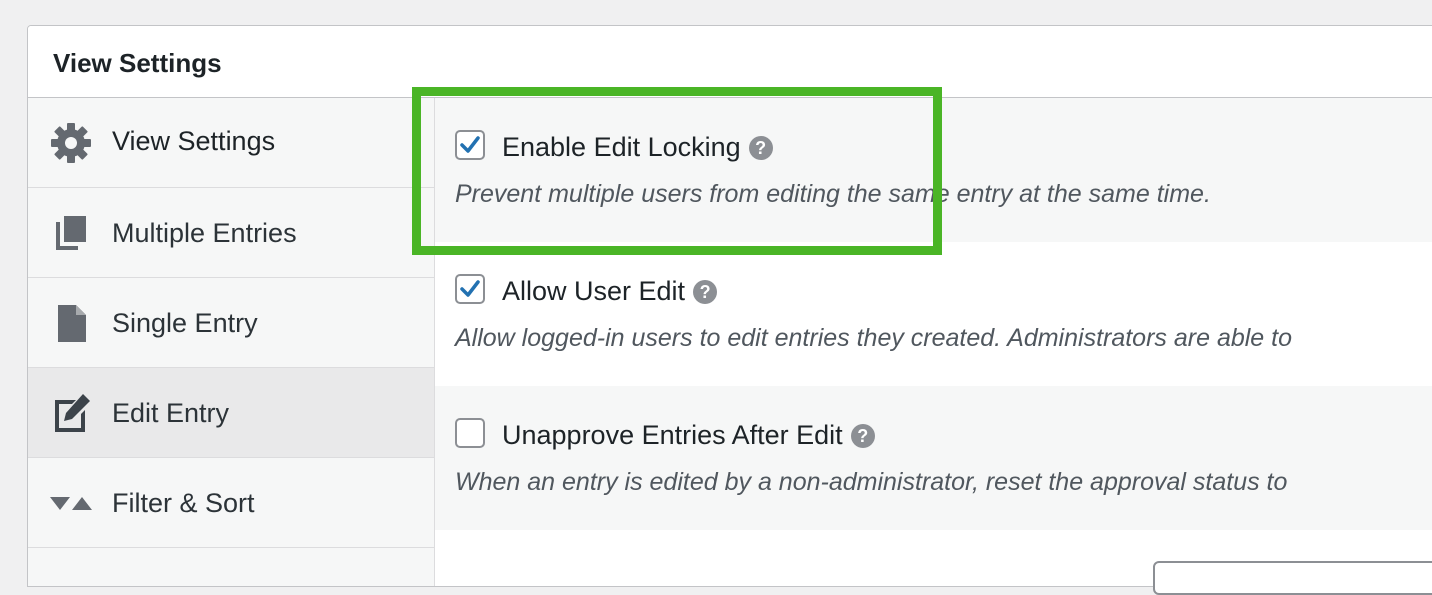 The image size is (1432, 595). Describe the element at coordinates (730, 62) in the screenshot. I see `panel-header: View Settings` at that location.